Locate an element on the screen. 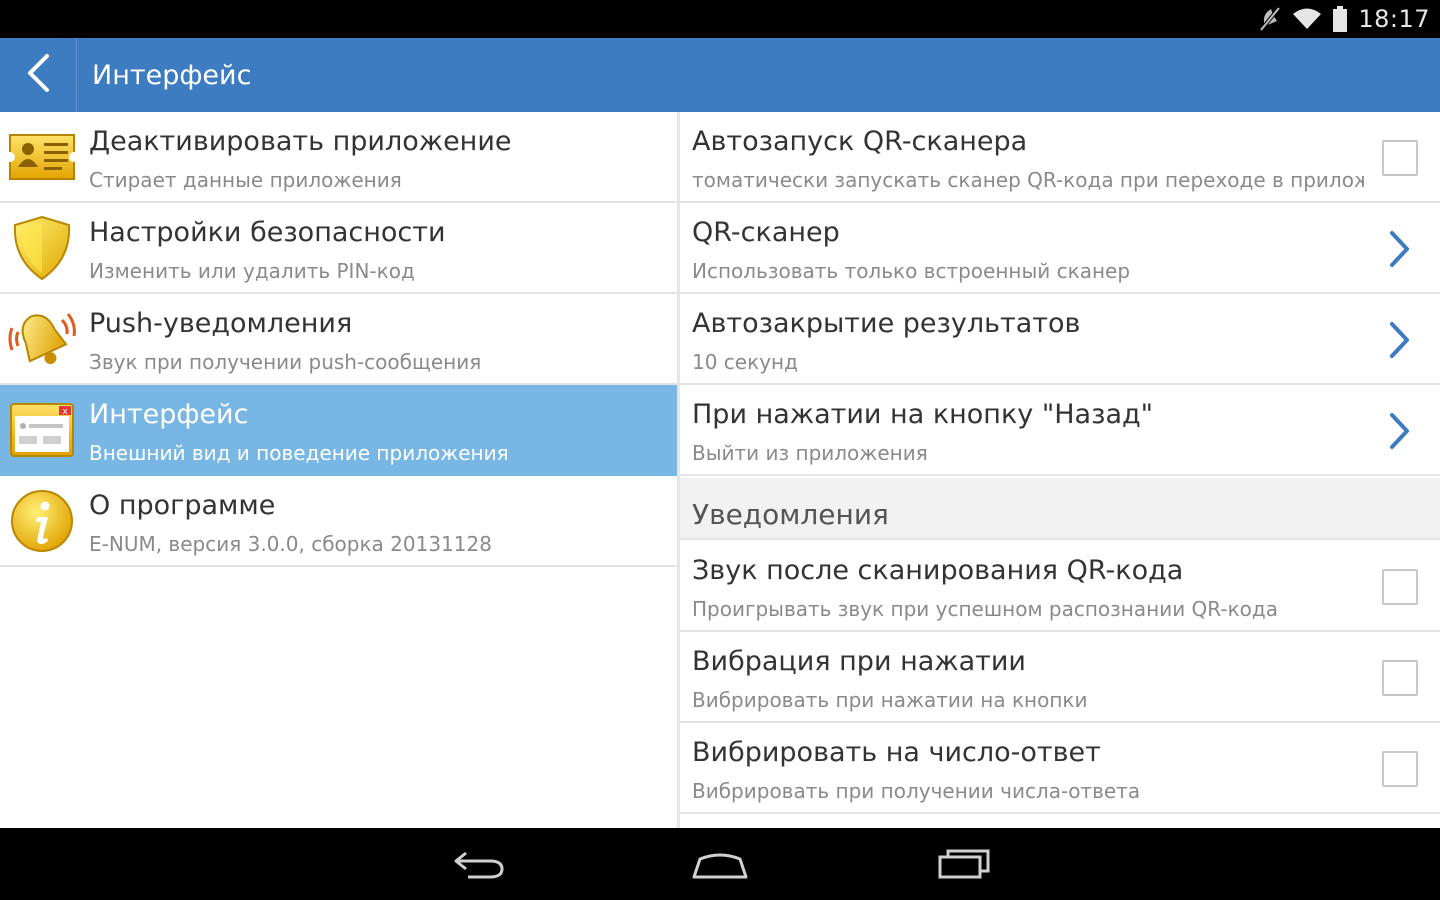 The height and width of the screenshot is (900, 1440). vibrate-answer-checkbox is located at coordinates (1400, 769).